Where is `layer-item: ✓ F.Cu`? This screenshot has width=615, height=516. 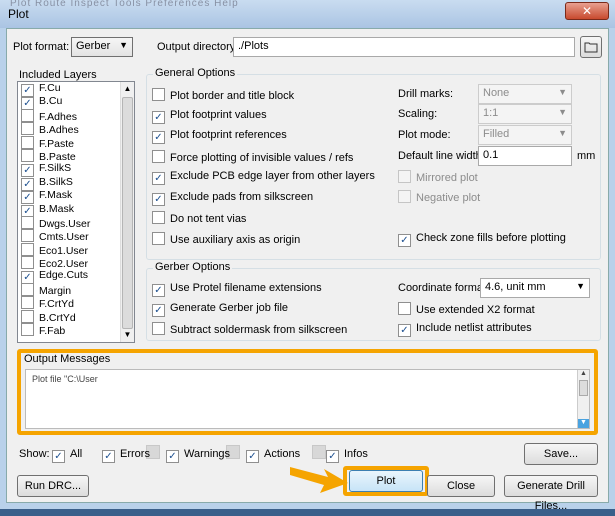
layer-item: ✓ F.Cu is located at coordinates (76, 89).